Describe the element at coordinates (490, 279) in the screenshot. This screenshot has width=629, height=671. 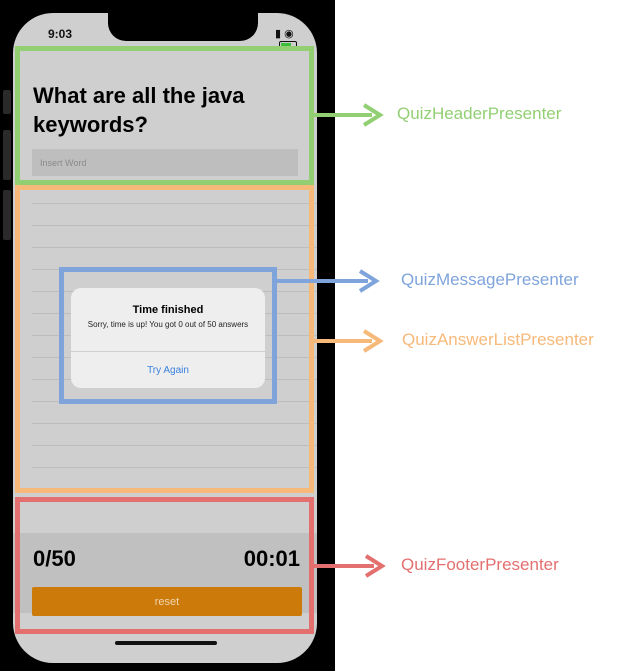
I see `quiz-message-presenter-label: QuizMessagePresenter` at that location.